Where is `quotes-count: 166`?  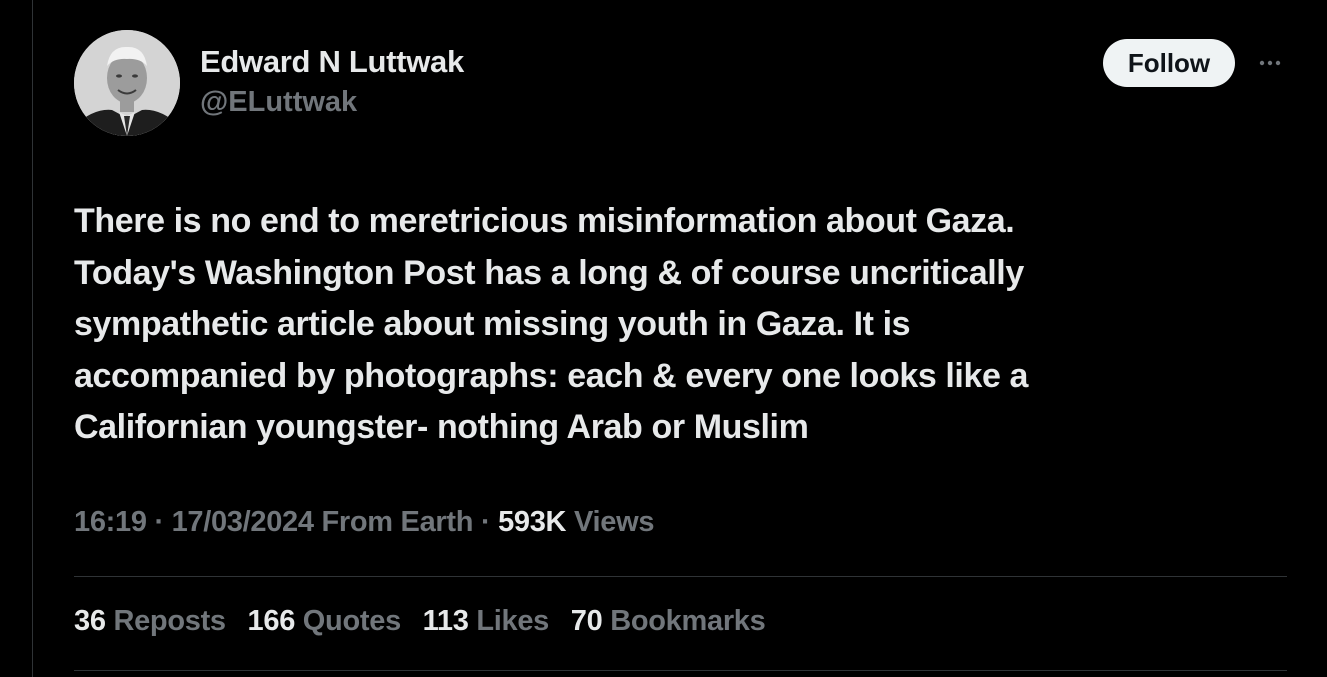 quotes-count: 166 is located at coordinates (271, 621).